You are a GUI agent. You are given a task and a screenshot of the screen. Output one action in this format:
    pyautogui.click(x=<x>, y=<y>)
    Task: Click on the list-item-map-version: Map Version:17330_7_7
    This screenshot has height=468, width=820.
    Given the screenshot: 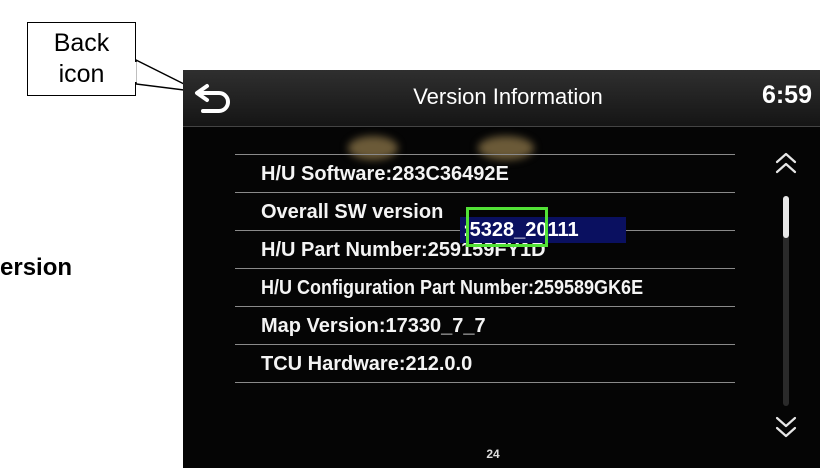 What is the action you would take?
    pyautogui.click(x=485, y=325)
    